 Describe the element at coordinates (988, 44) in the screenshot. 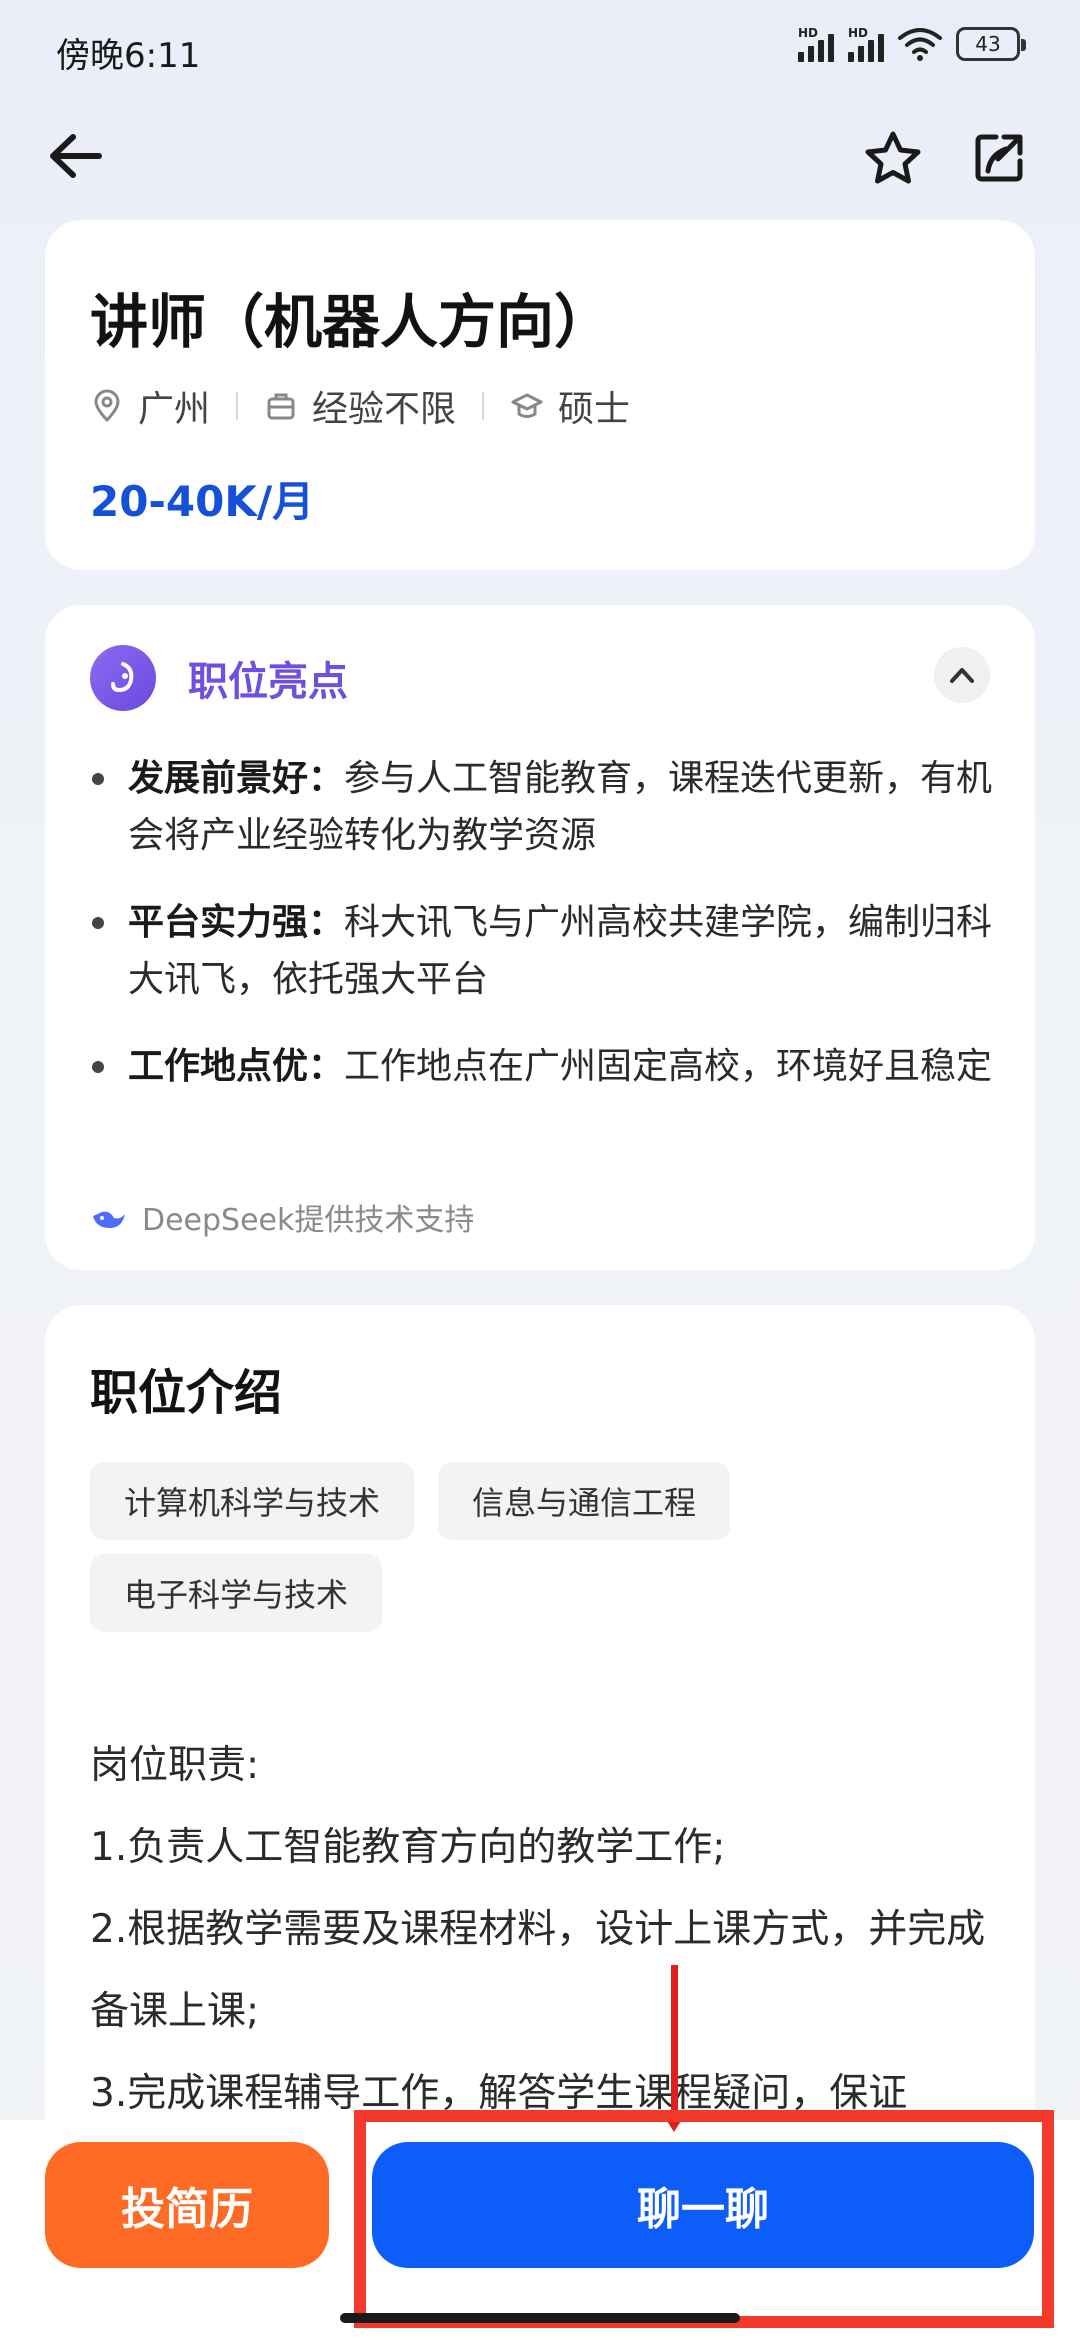

I see `battery-level: 43` at that location.